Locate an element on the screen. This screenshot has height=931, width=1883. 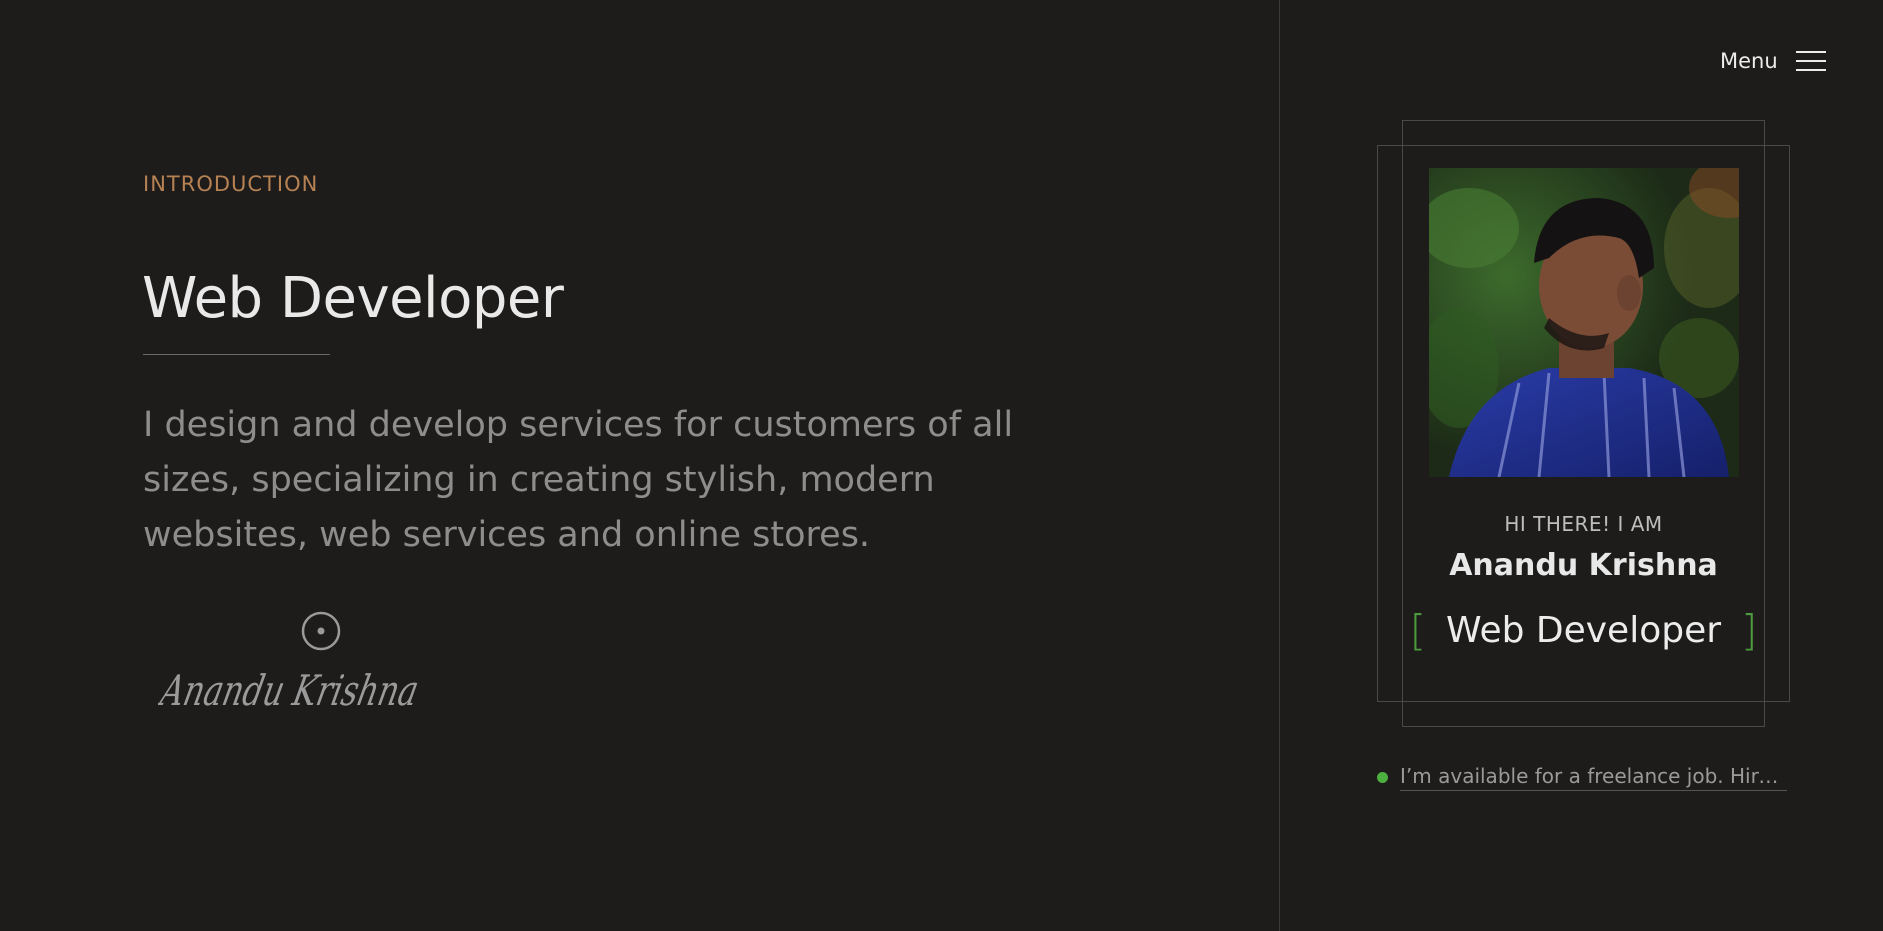
column-divider is located at coordinates (1279, 465).